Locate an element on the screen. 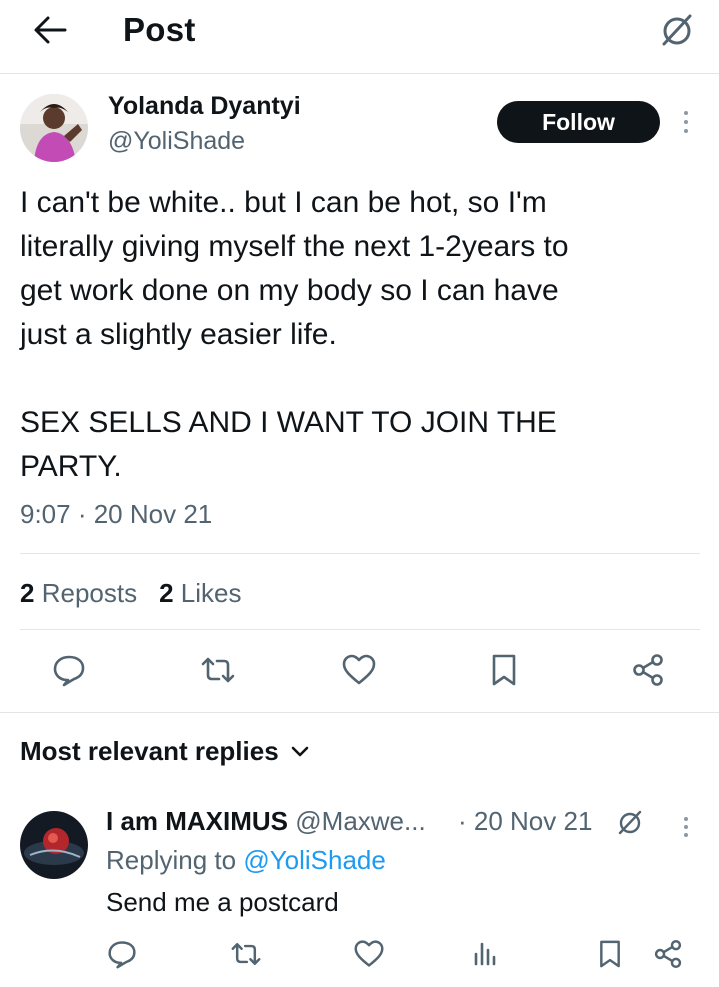 The width and height of the screenshot is (719, 987). reply-avatar-image is located at coordinates (54, 845).